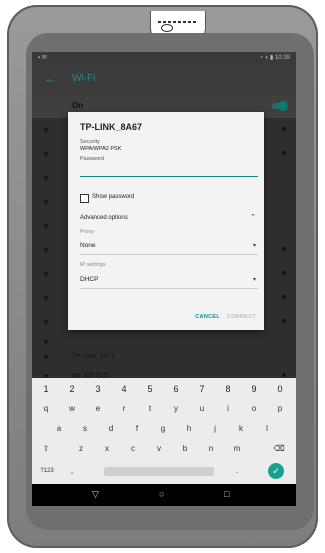  What do you see at coordinates (254, 389) in the screenshot?
I see `key: 9` at bounding box center [254, 389].